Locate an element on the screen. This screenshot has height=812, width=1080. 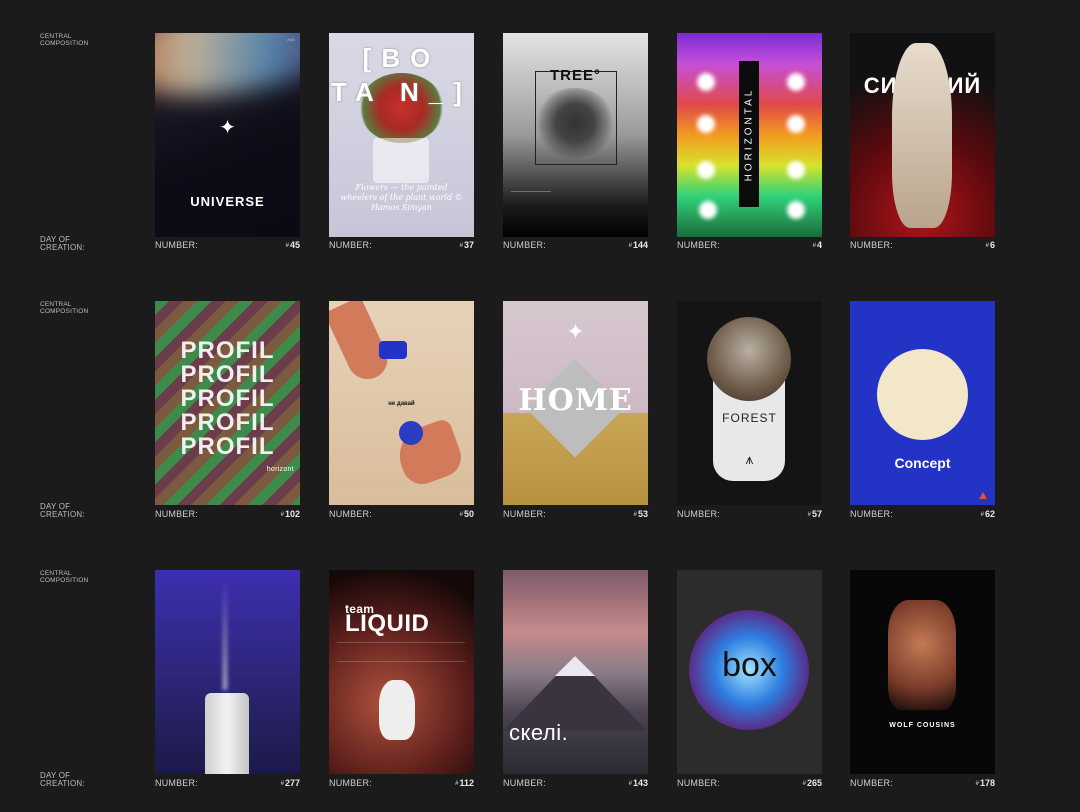
poster-subtitle: horizont is located at coordinates (280, 469).